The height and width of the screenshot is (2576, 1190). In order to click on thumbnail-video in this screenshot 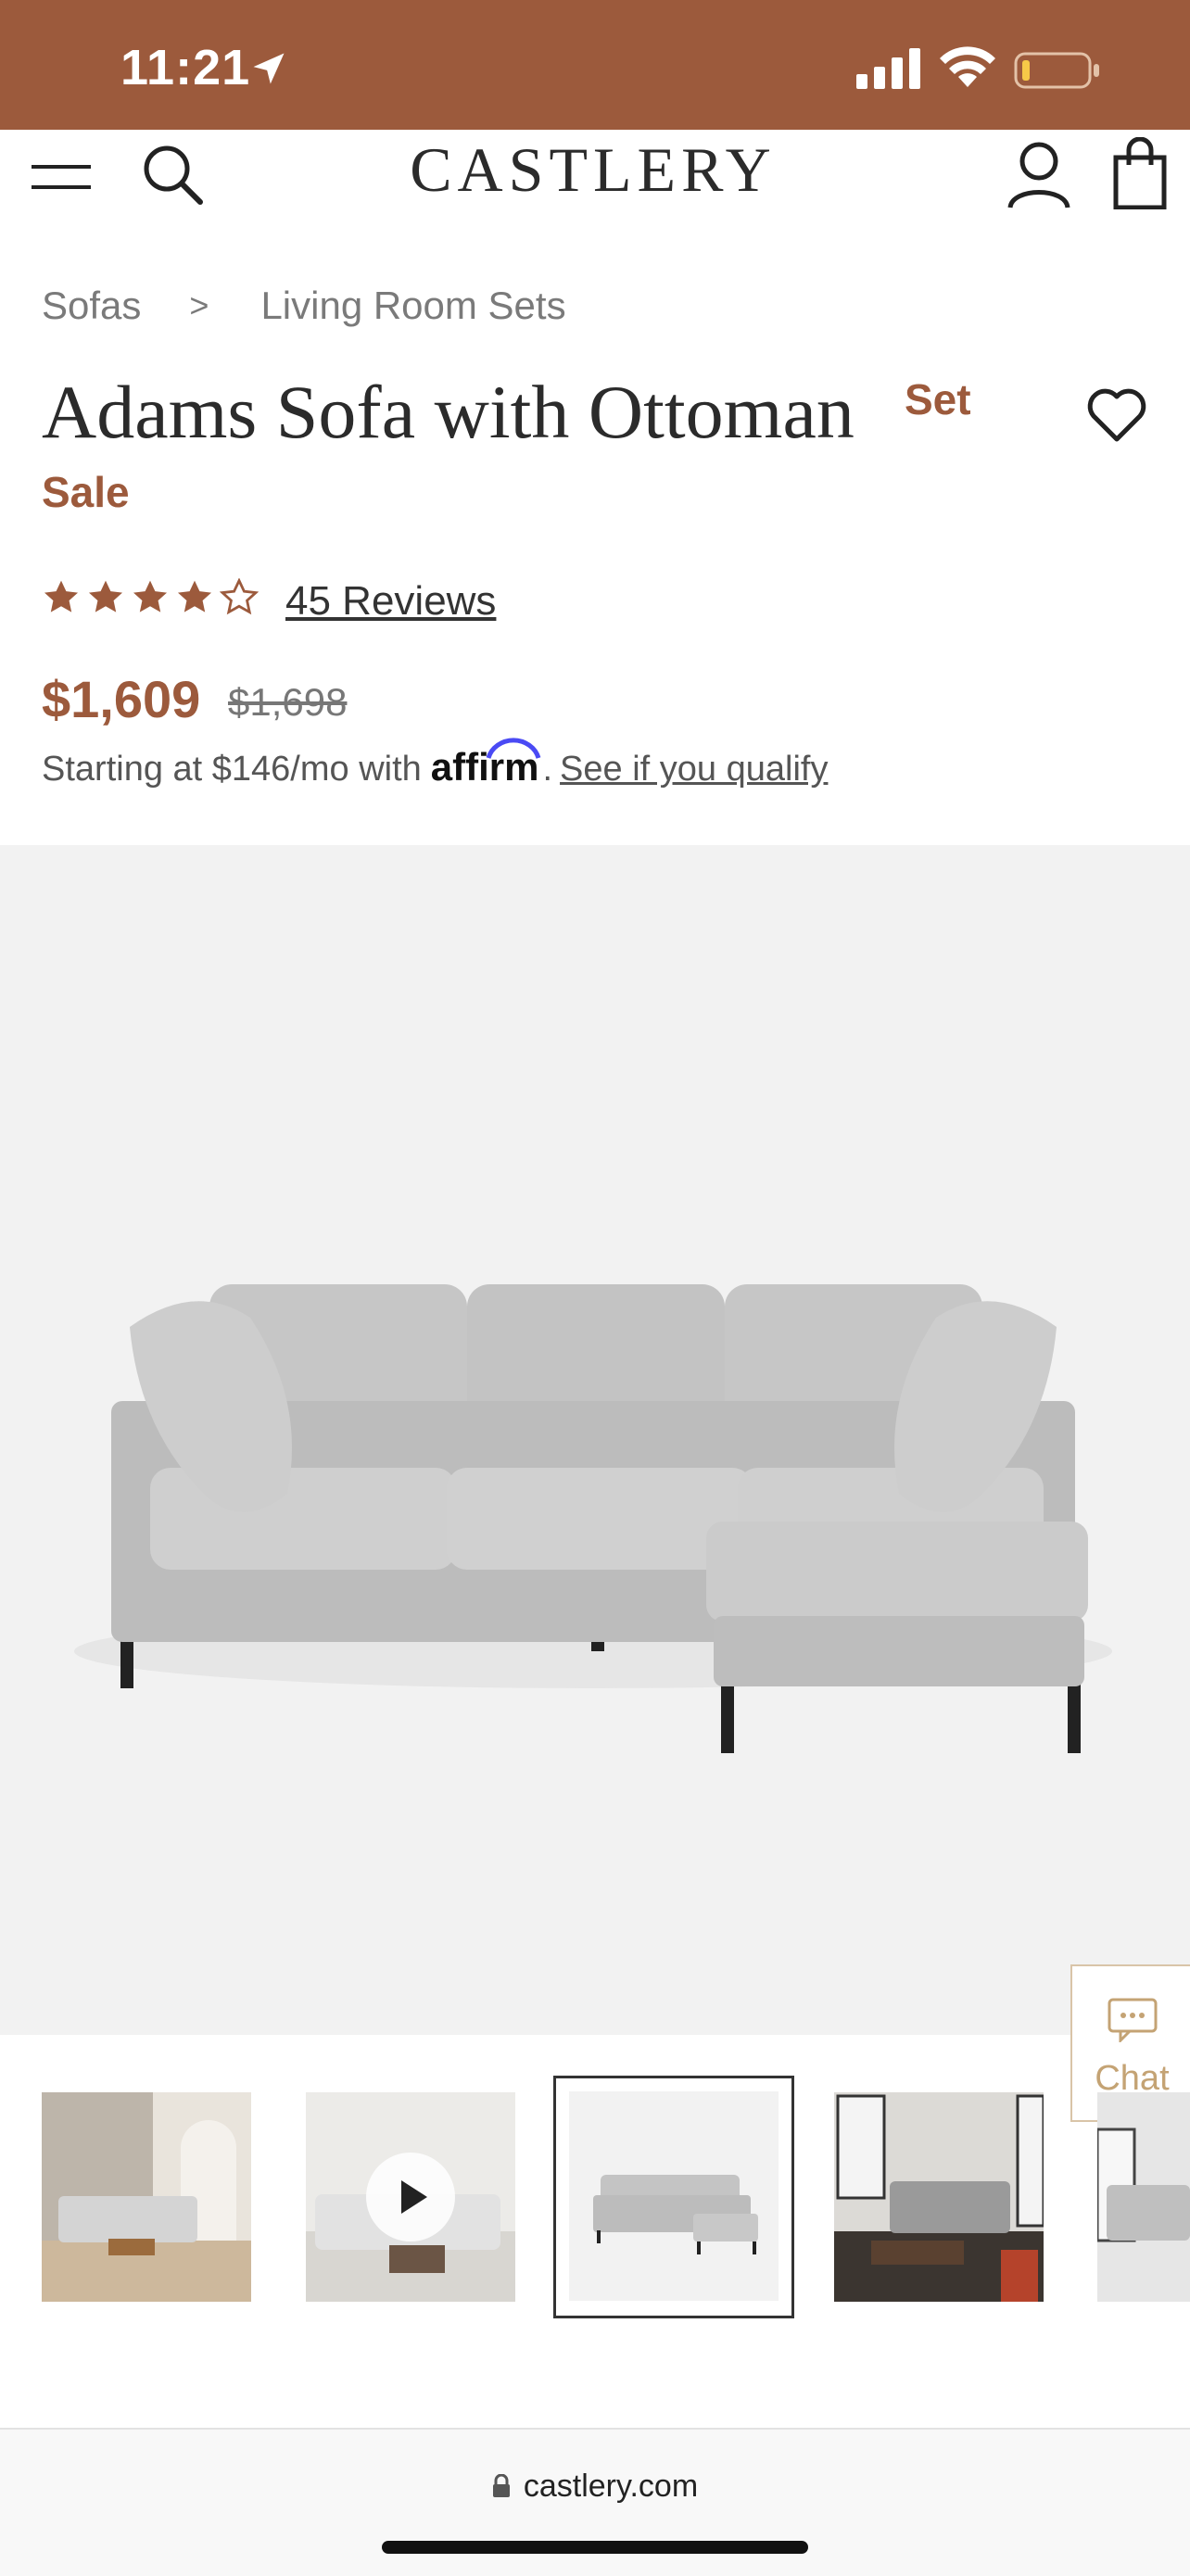, I will do `click(410, 2197)`.